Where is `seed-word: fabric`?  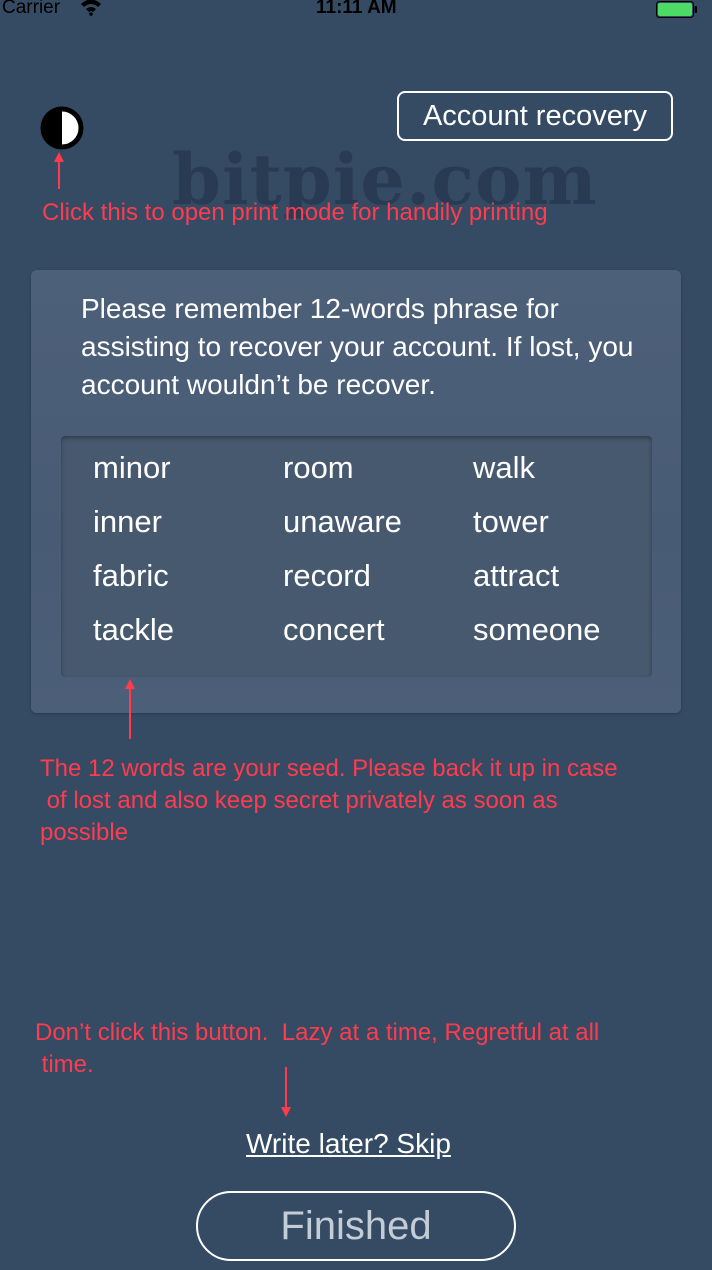 seed-word: fabric is located at coordinates (131, 575).